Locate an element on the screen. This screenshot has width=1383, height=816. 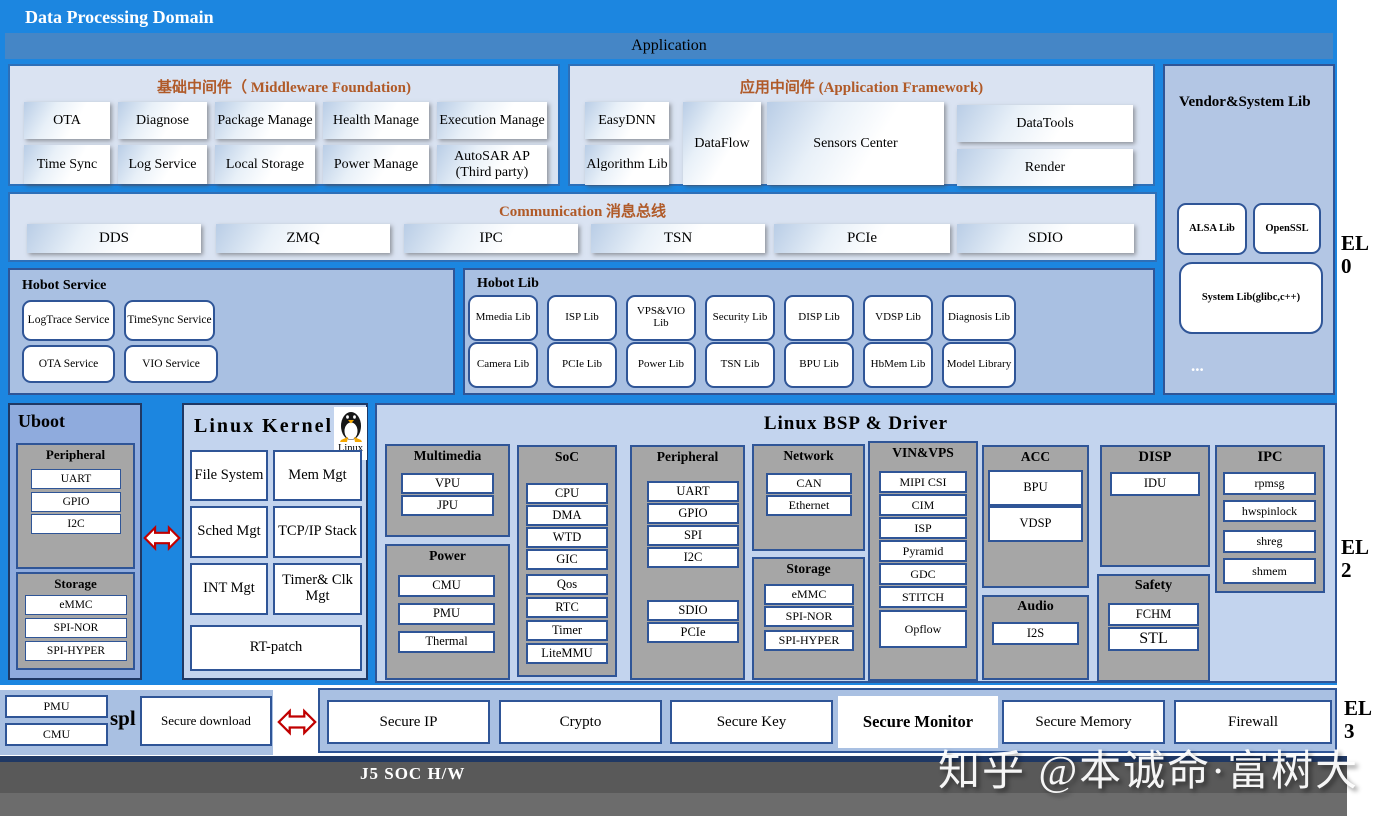
bsp-box-qos: Qos is located at coordinates (567, 584).